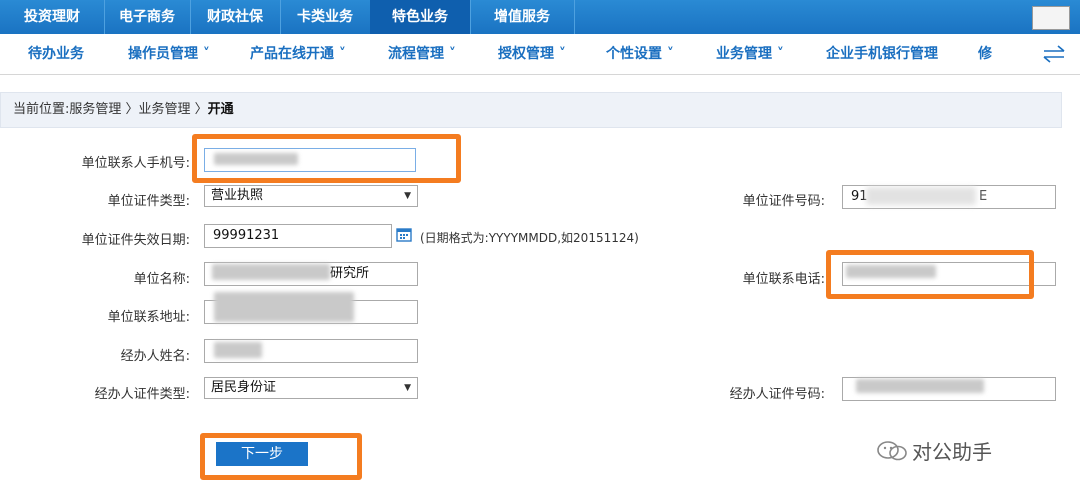 This screenshot has width=1080, height=500. What do you see at coordinates (420, 17) in the screenshot?
I see `top-tab-special-business: 特色业务` at bounding box center [420, 17].